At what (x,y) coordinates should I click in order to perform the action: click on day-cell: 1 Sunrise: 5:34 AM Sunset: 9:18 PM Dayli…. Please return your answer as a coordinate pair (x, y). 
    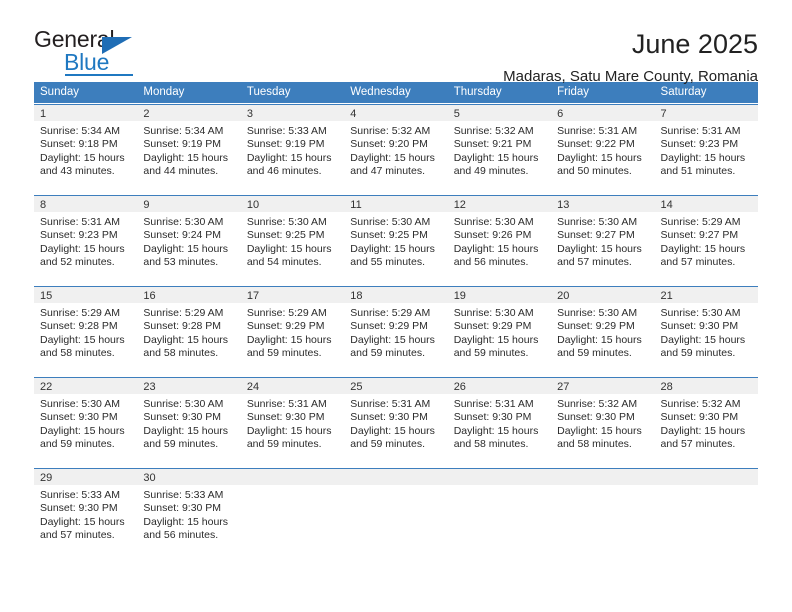
    Looking at the image, I should click on (86, 147).